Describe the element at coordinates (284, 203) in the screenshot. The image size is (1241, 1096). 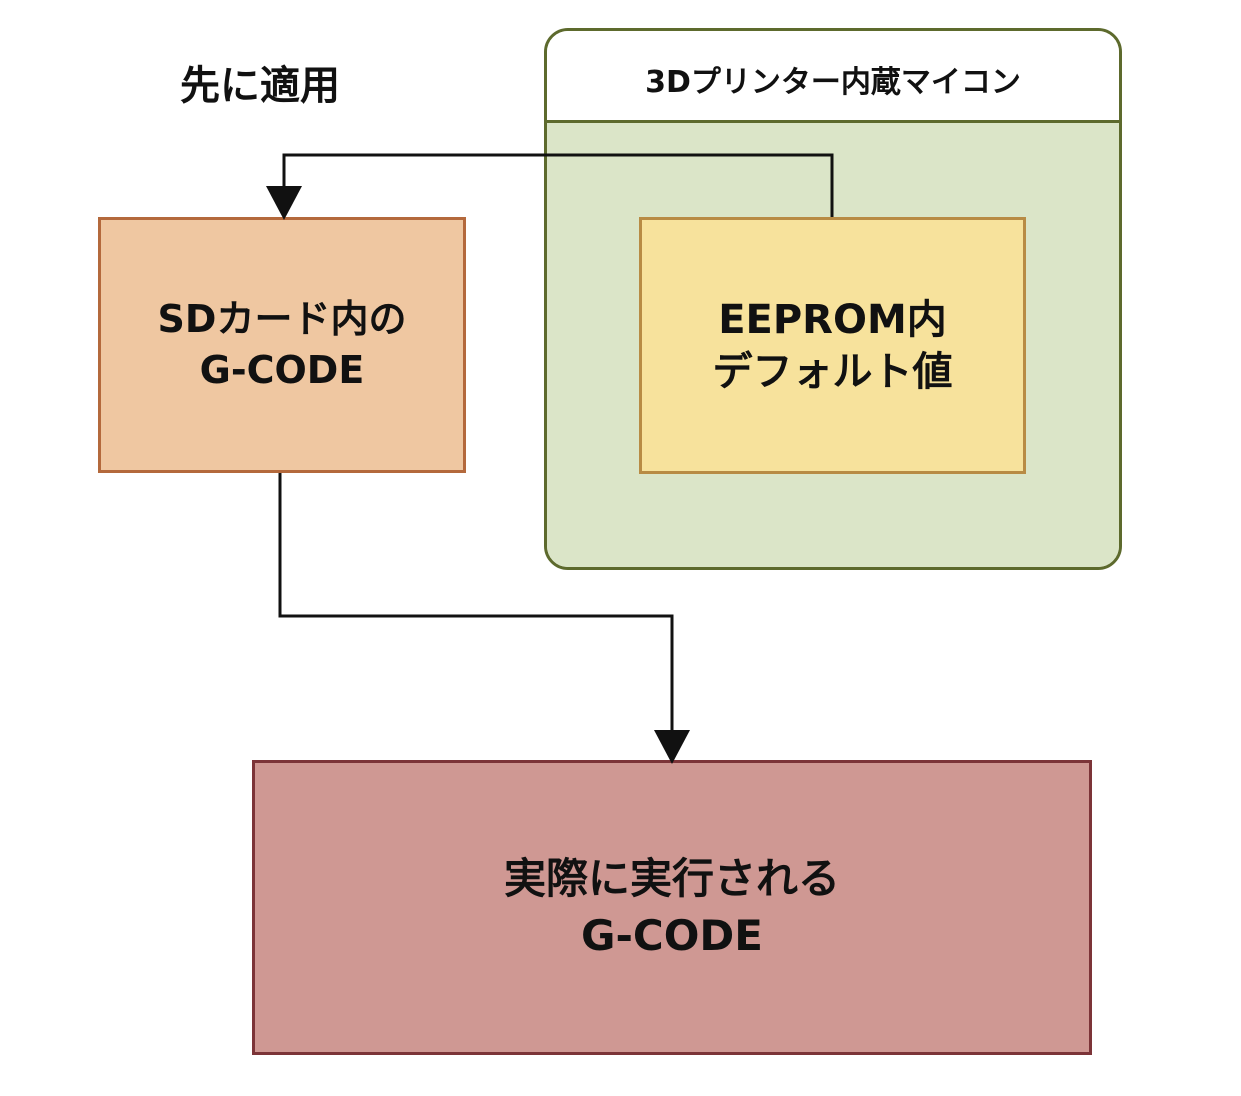
I see `arrow-head-sd` at that location.